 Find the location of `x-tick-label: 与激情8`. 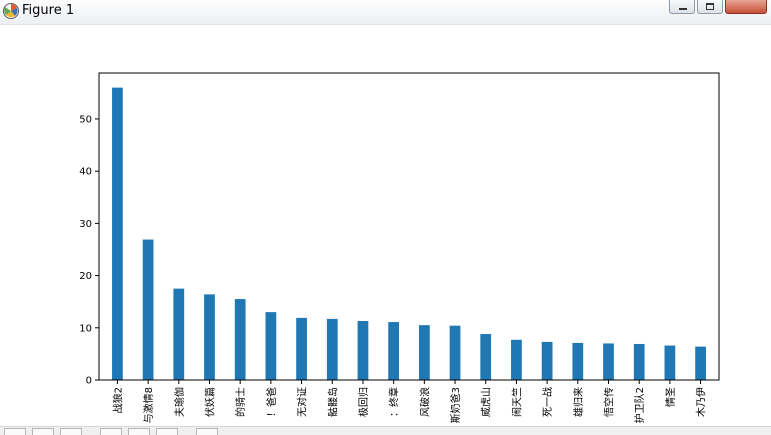

x-tick-label: 与激情8 is located at coordinates (148, 405).